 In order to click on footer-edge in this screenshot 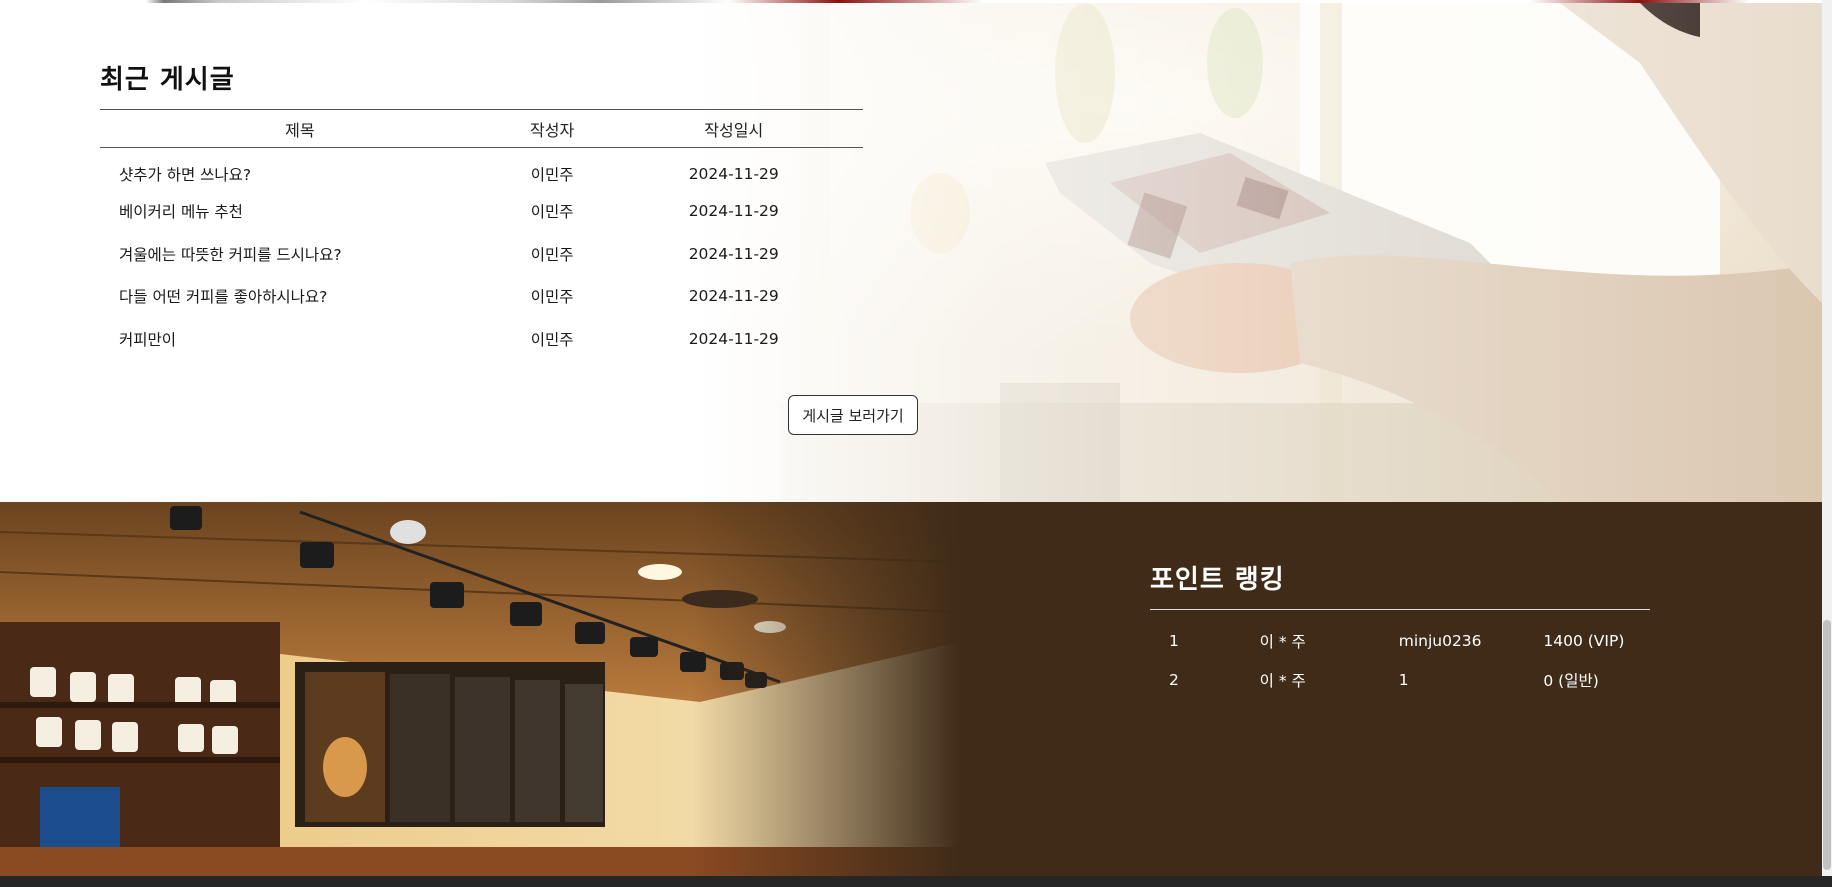, I will do `click(916, 881)`.